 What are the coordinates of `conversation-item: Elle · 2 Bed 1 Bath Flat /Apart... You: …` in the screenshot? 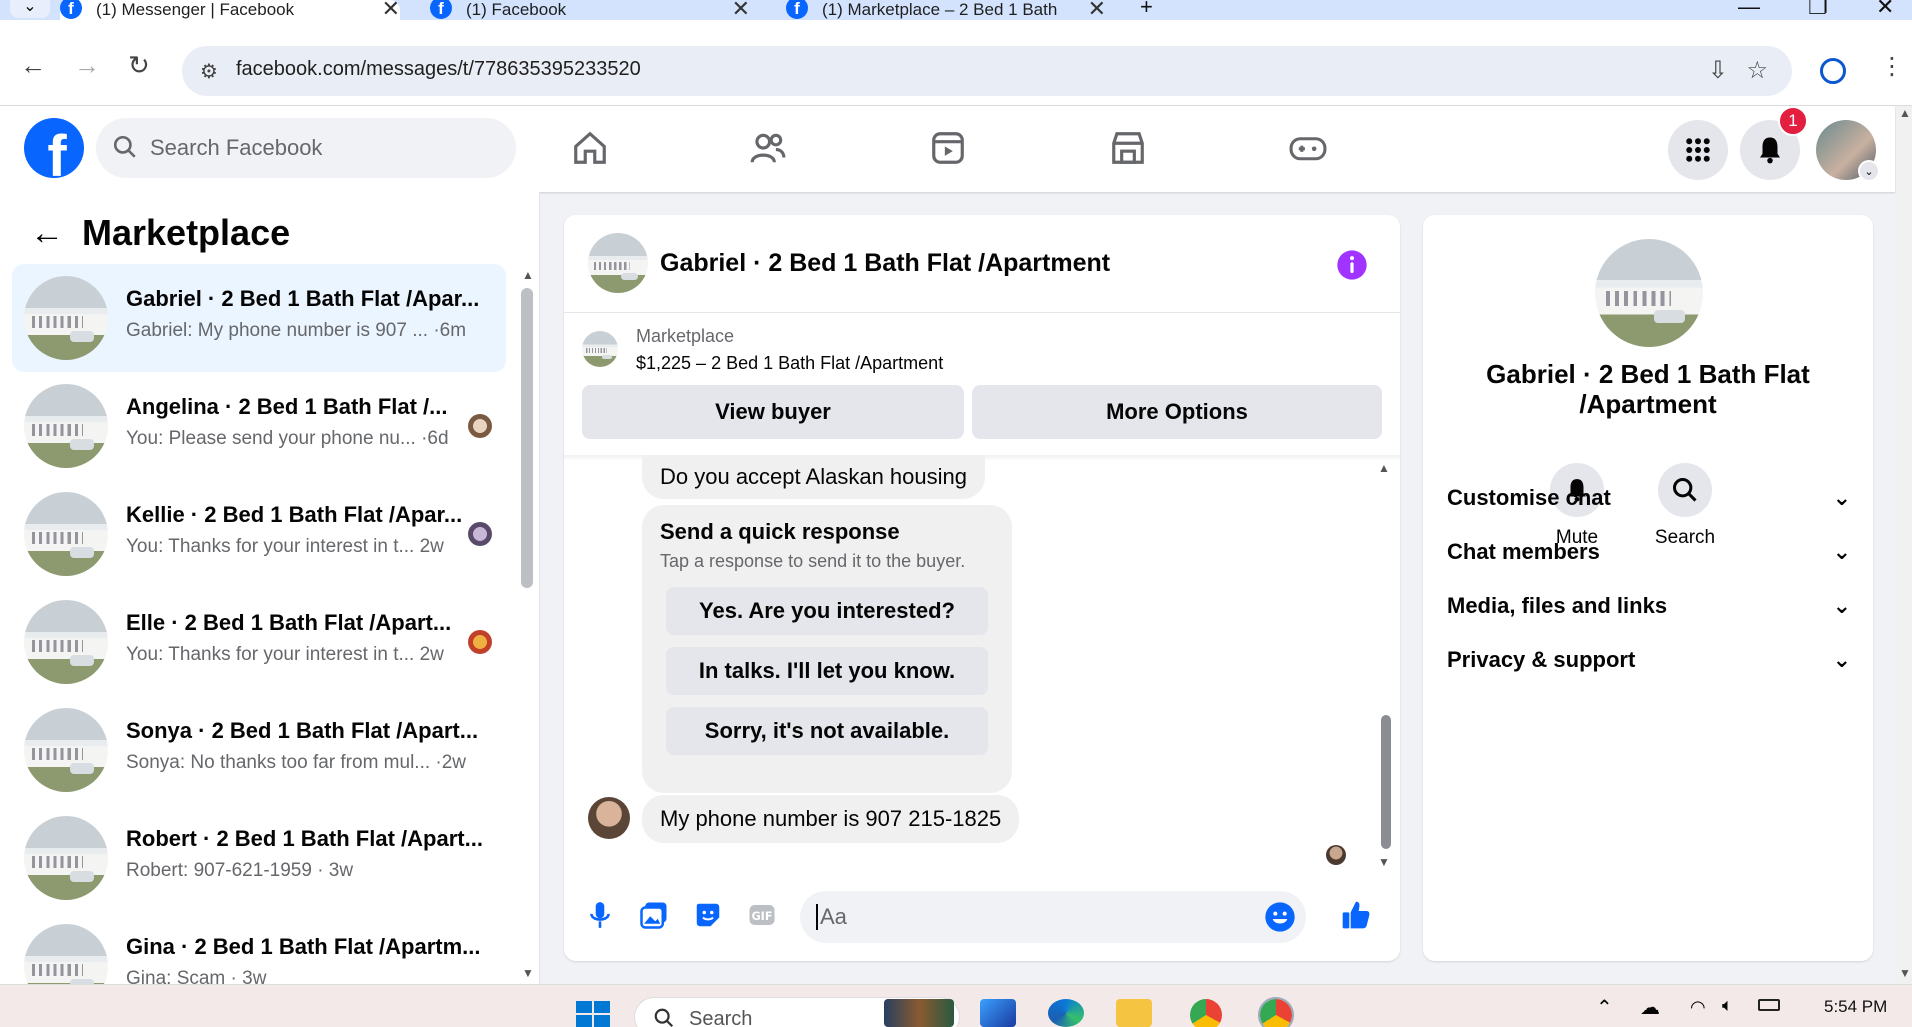 It's located at (259, 642).